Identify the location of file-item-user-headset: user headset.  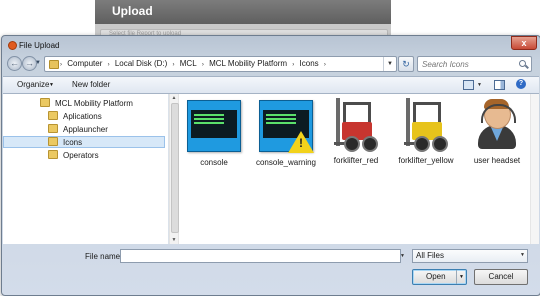
(497, 131).